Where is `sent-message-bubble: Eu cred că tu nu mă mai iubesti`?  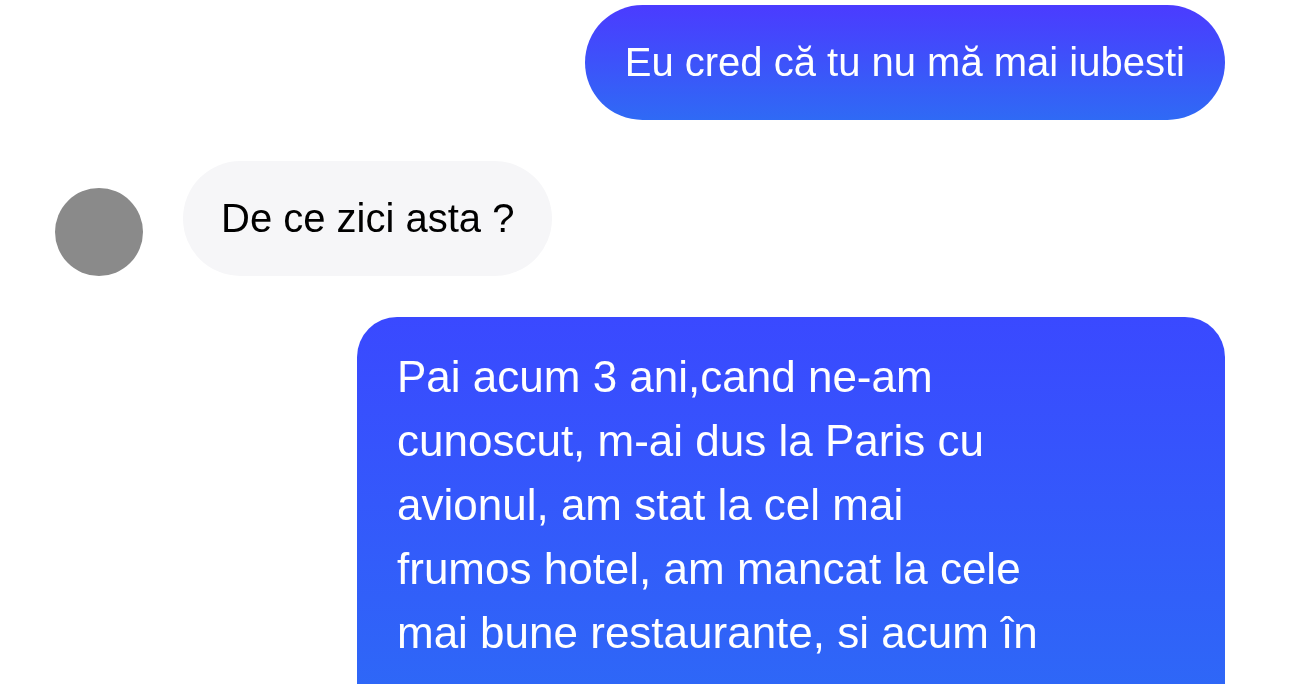
sent-message-bubble: Eu cred că tu nu mă mai iubesti is located at coordinates (904, 62).